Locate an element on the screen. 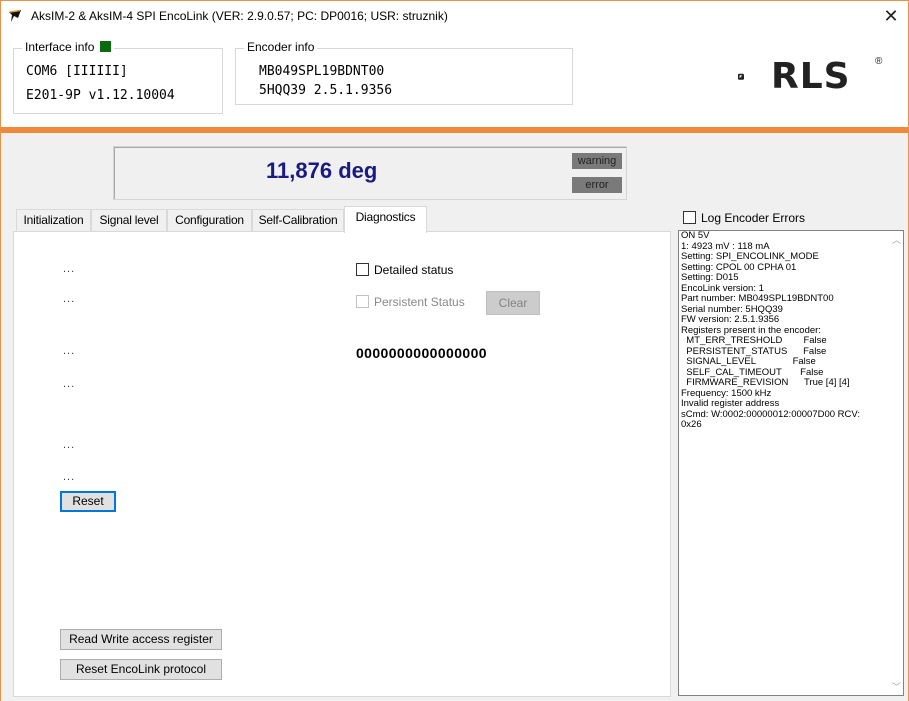  log-line: MT_ERR_TRESHOLD False is located at coordinates (754, 340).